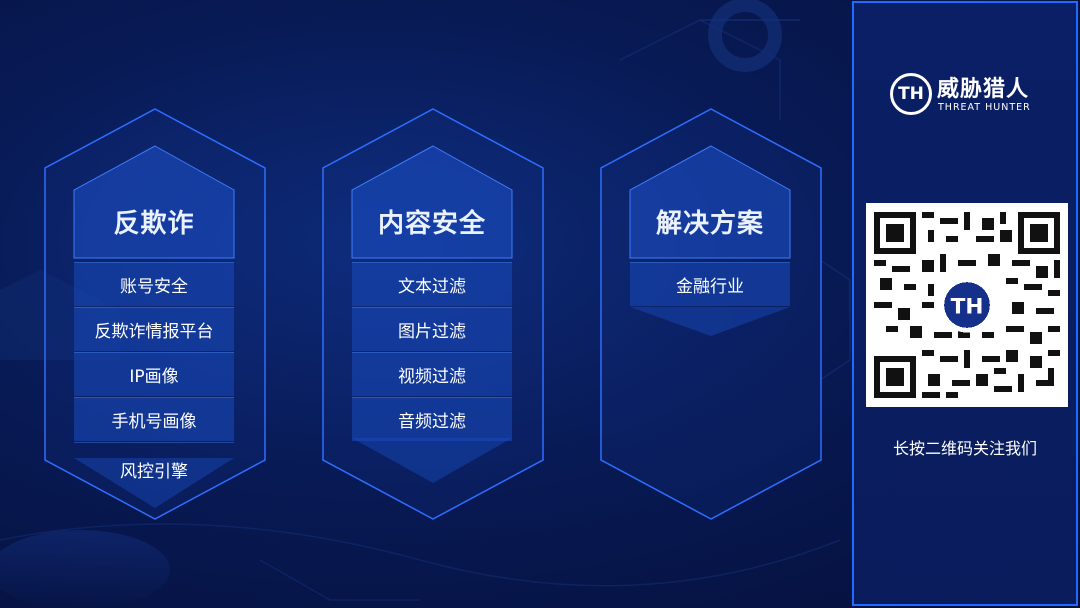 The width and height of the screenshot is (1080, 608). Describe the element at coordinates (983, 89) in the screenshot. I see `brand-name-cn: 威胁猎人` at that location.